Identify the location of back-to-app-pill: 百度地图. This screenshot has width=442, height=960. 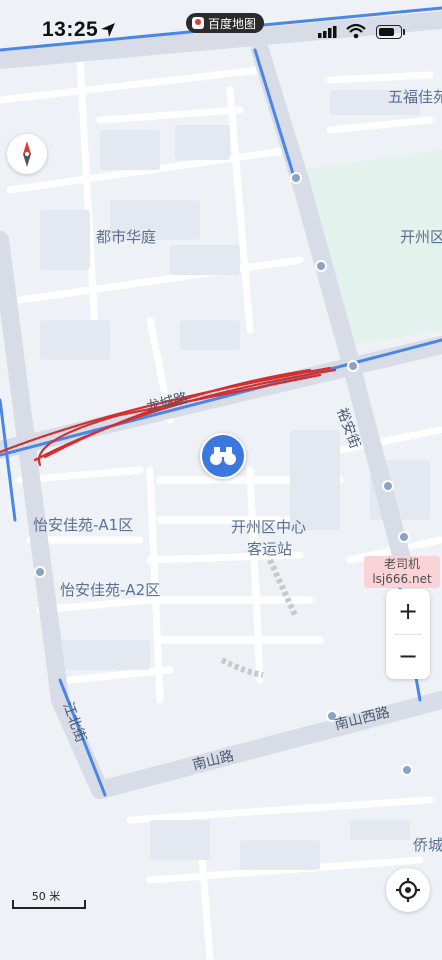
(225, 23).